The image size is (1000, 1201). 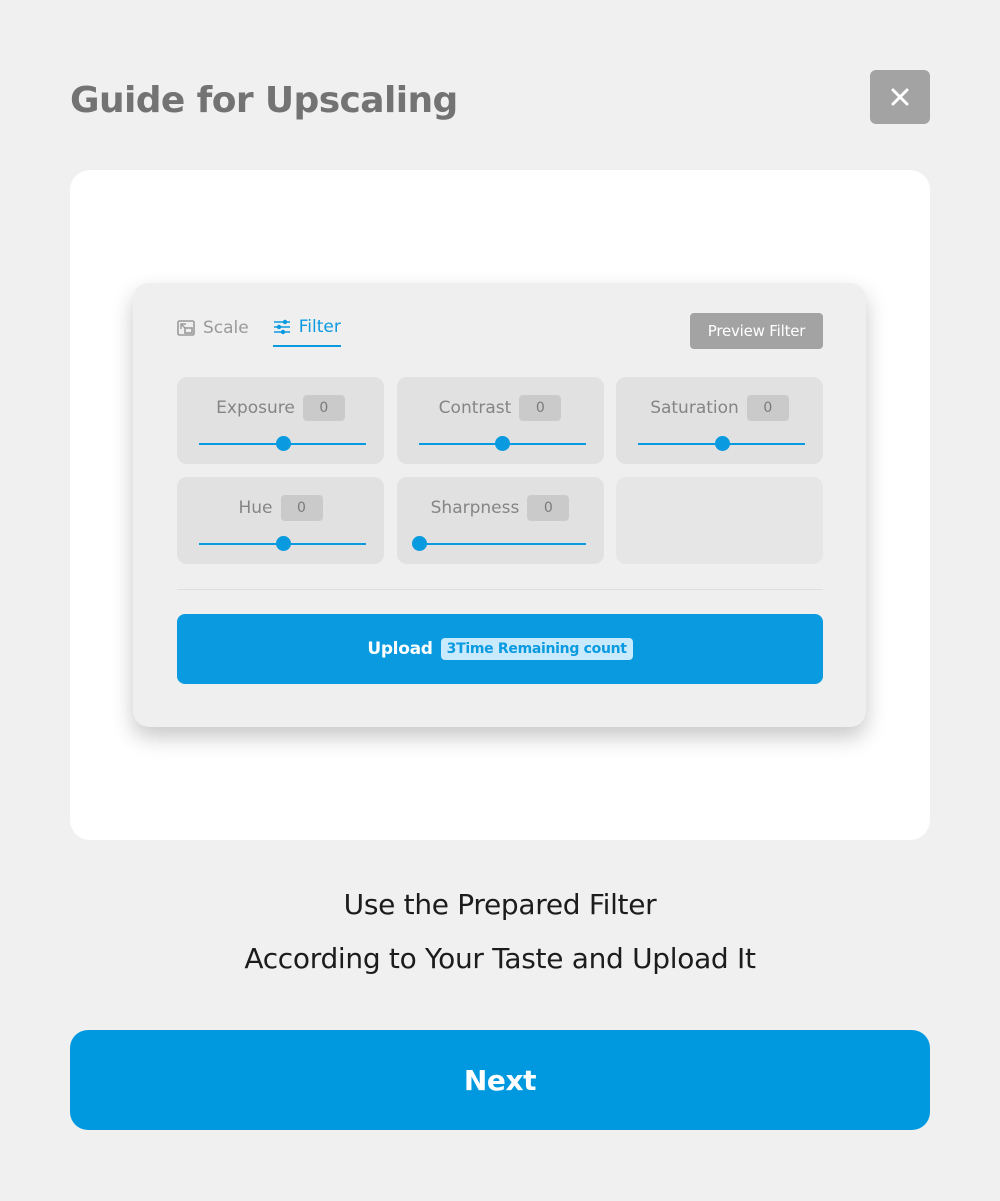 I want to click on saturation-control: Saturation 0, so click(x=719, y=420).